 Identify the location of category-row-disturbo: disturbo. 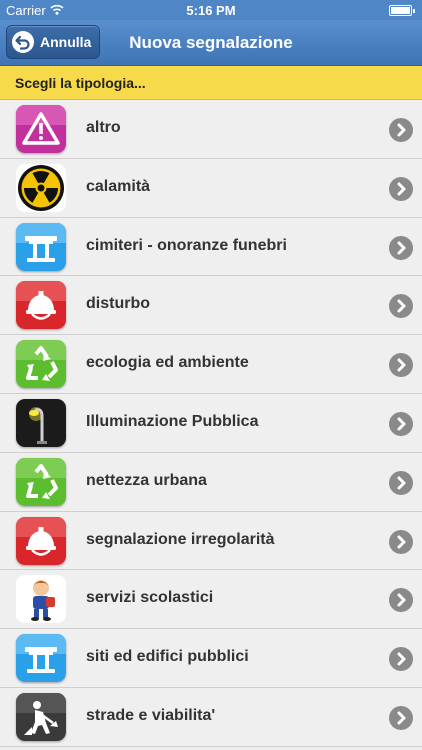
(211, 306).